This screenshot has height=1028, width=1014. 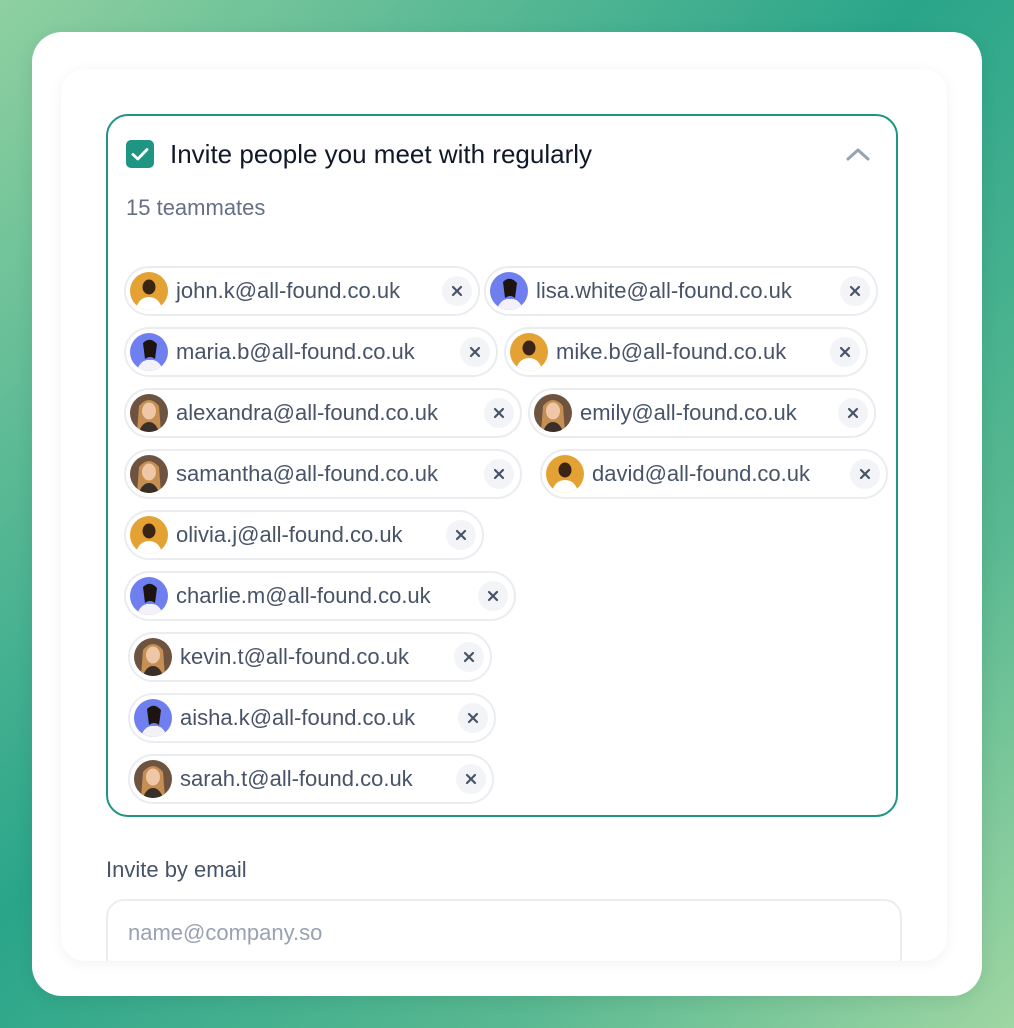 I want to click on invitee-email: mike.b@all-found.co.uk, so click(x=671, y=351).